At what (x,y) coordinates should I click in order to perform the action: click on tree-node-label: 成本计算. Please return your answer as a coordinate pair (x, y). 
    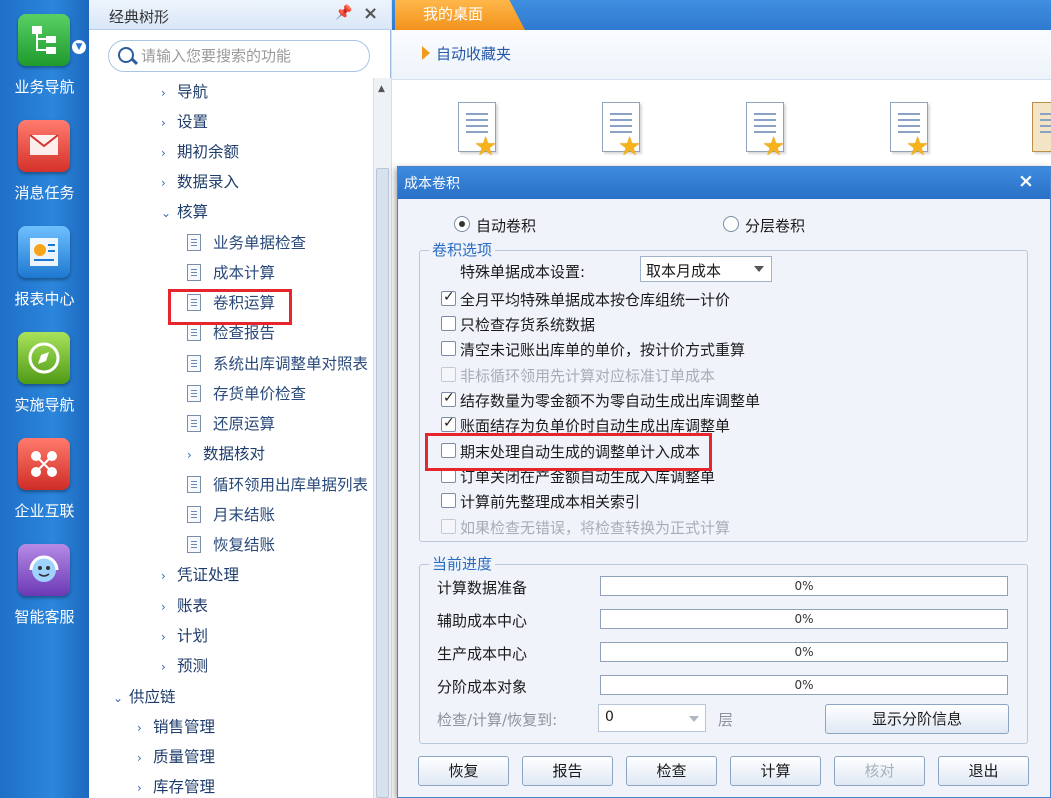
    Looking at the image, I should click on (244, 273).